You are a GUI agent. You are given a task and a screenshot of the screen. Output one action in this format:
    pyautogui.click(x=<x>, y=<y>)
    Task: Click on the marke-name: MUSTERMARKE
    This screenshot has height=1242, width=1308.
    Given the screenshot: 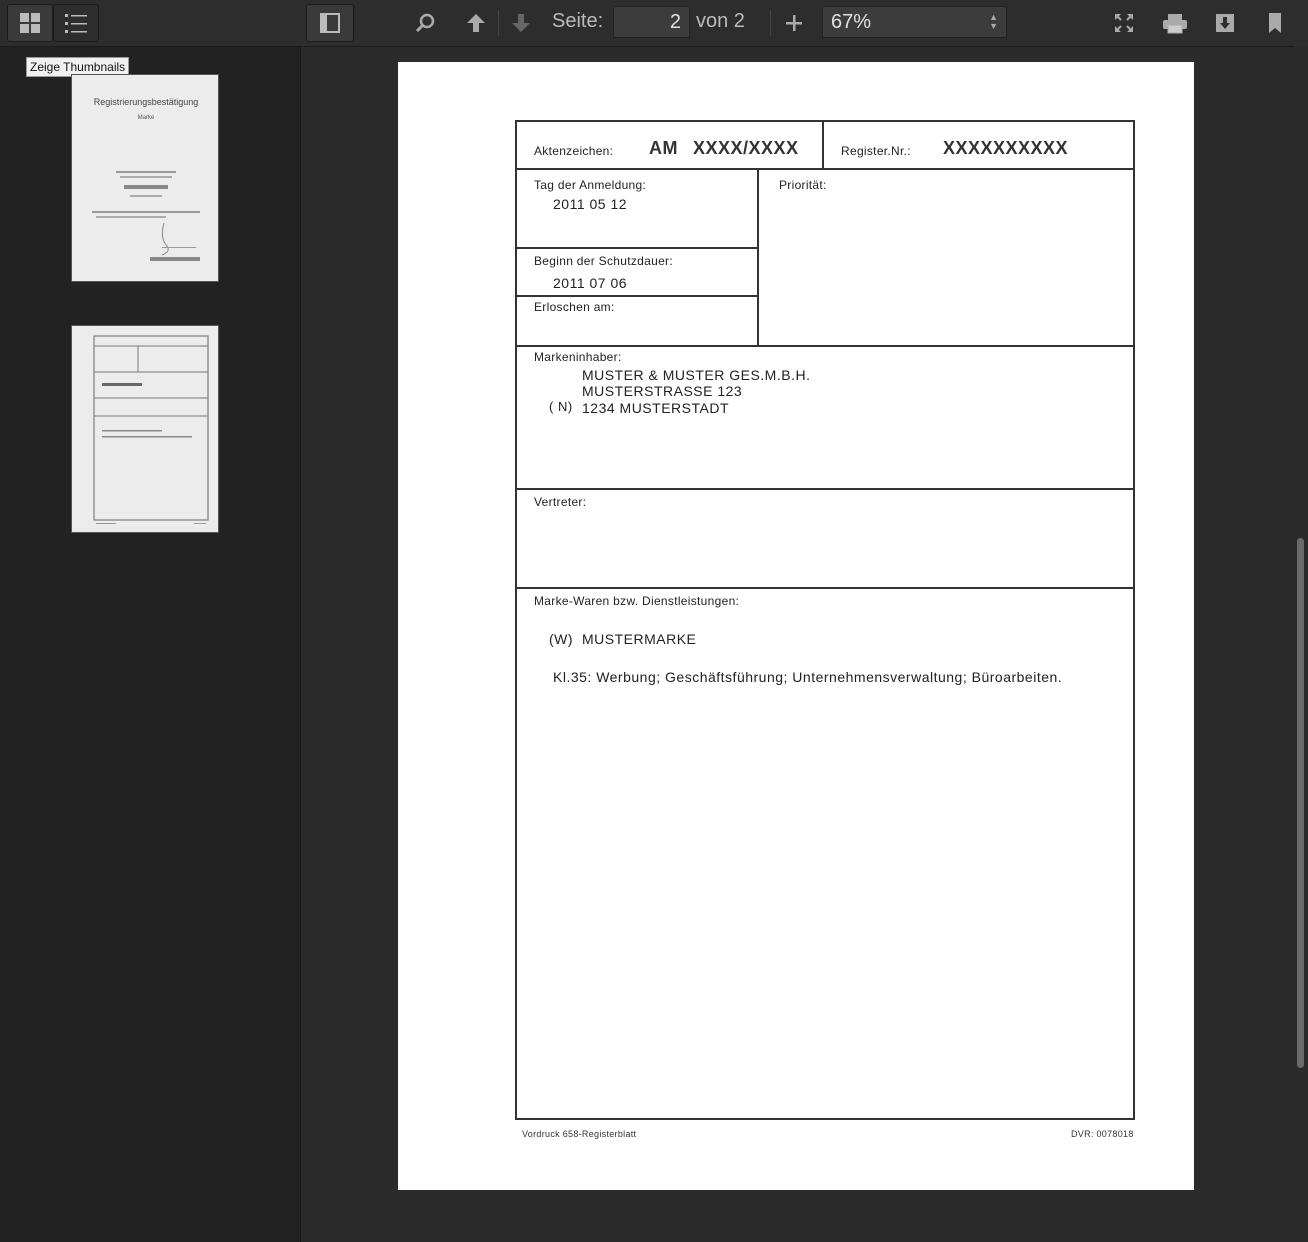 What is the action you would take?
    pyautogui.click(x=639, y=639)
    